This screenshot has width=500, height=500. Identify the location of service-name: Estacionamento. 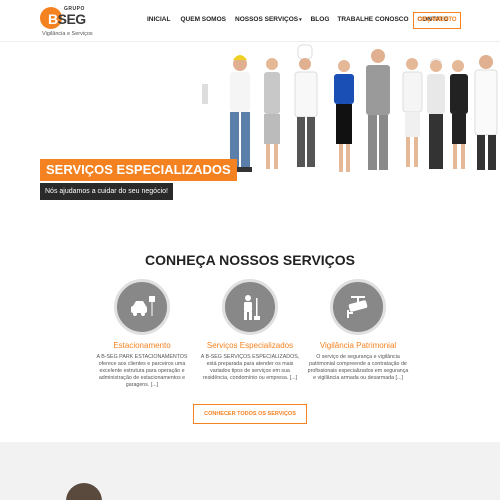
(142, 345).